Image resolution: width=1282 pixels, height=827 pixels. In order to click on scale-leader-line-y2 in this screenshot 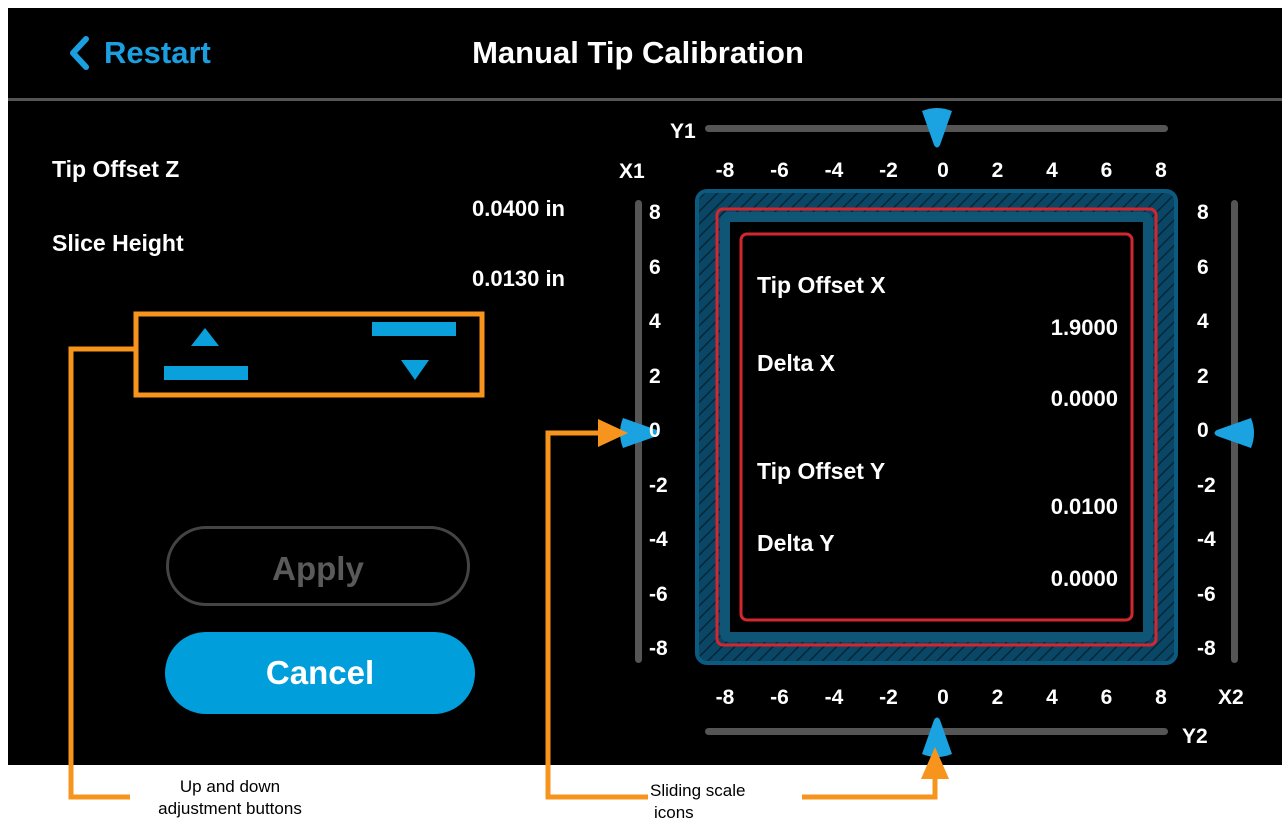, I will do `click(870, 787)`.